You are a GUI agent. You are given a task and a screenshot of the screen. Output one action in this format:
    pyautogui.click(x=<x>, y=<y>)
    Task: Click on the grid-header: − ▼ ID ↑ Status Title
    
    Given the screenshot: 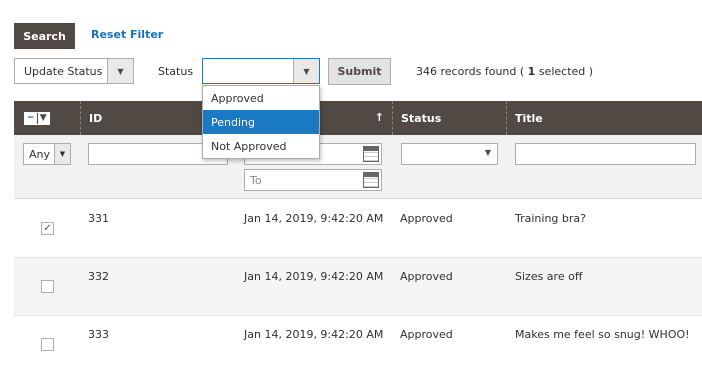 What is the action you would take?
    pyautogui.click(x=358, y=118)
    